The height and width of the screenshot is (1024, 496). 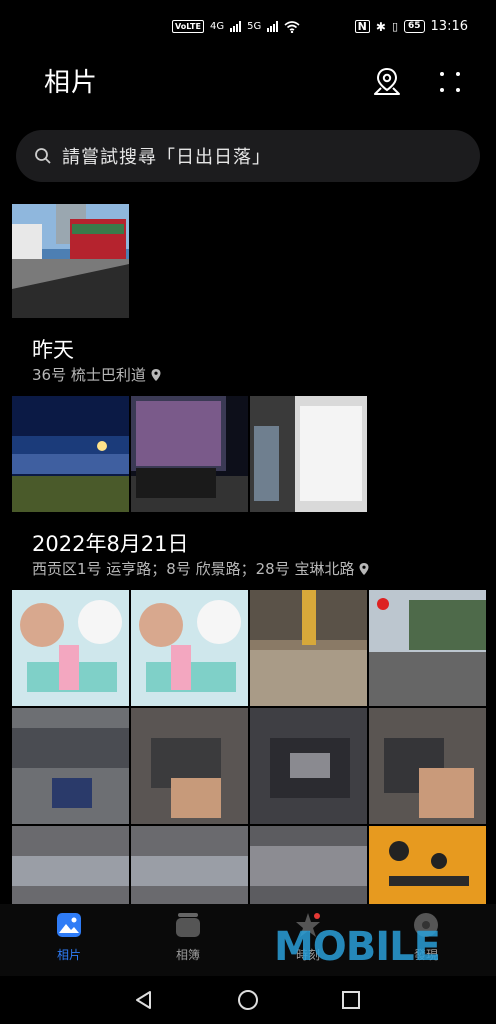 I want to click on section-location: 西贡区1号 运亨路；8号 欣景路；28号 宝琳北路, so click(x=201, y=568).